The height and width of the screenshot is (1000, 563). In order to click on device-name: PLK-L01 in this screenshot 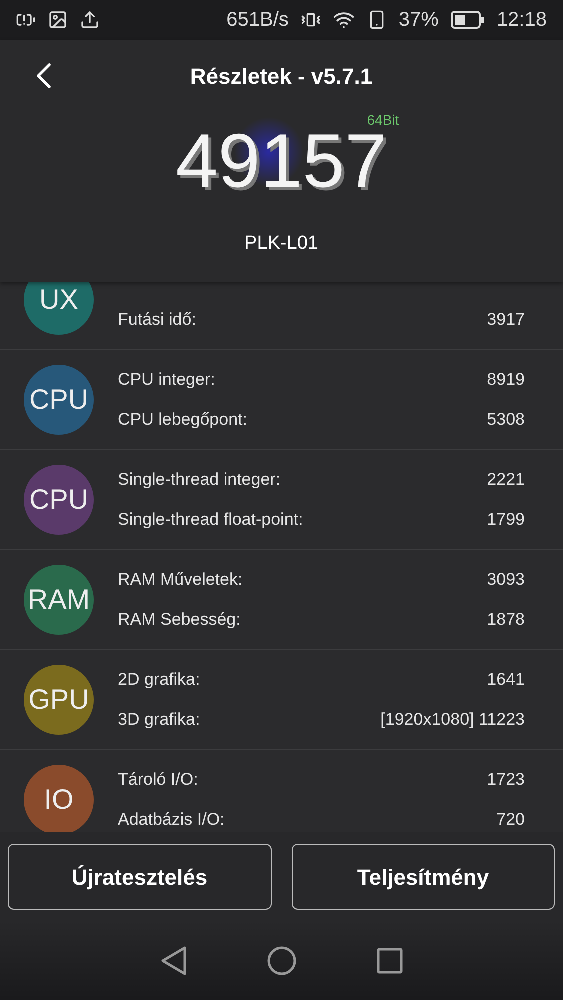, I will do `click(281, 244)`.